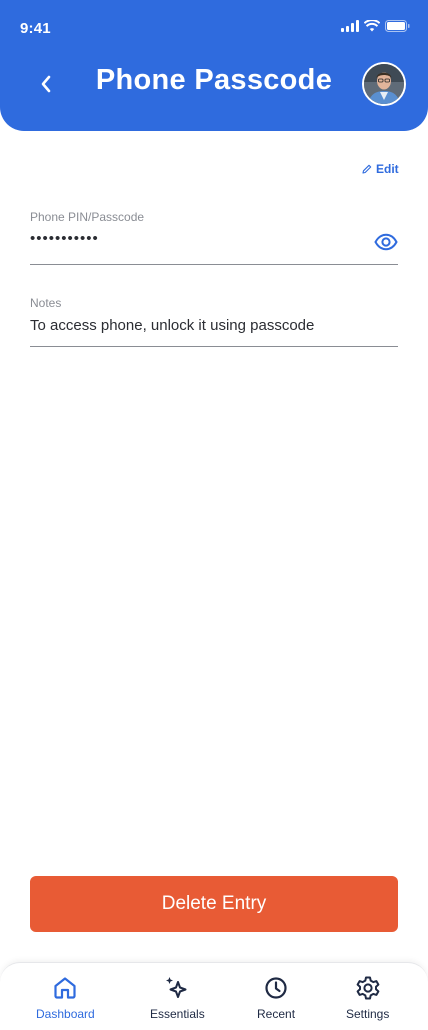 This screenshot has height=1030, width=428. I want to click on edit-label: Edit, so click(387, 169).